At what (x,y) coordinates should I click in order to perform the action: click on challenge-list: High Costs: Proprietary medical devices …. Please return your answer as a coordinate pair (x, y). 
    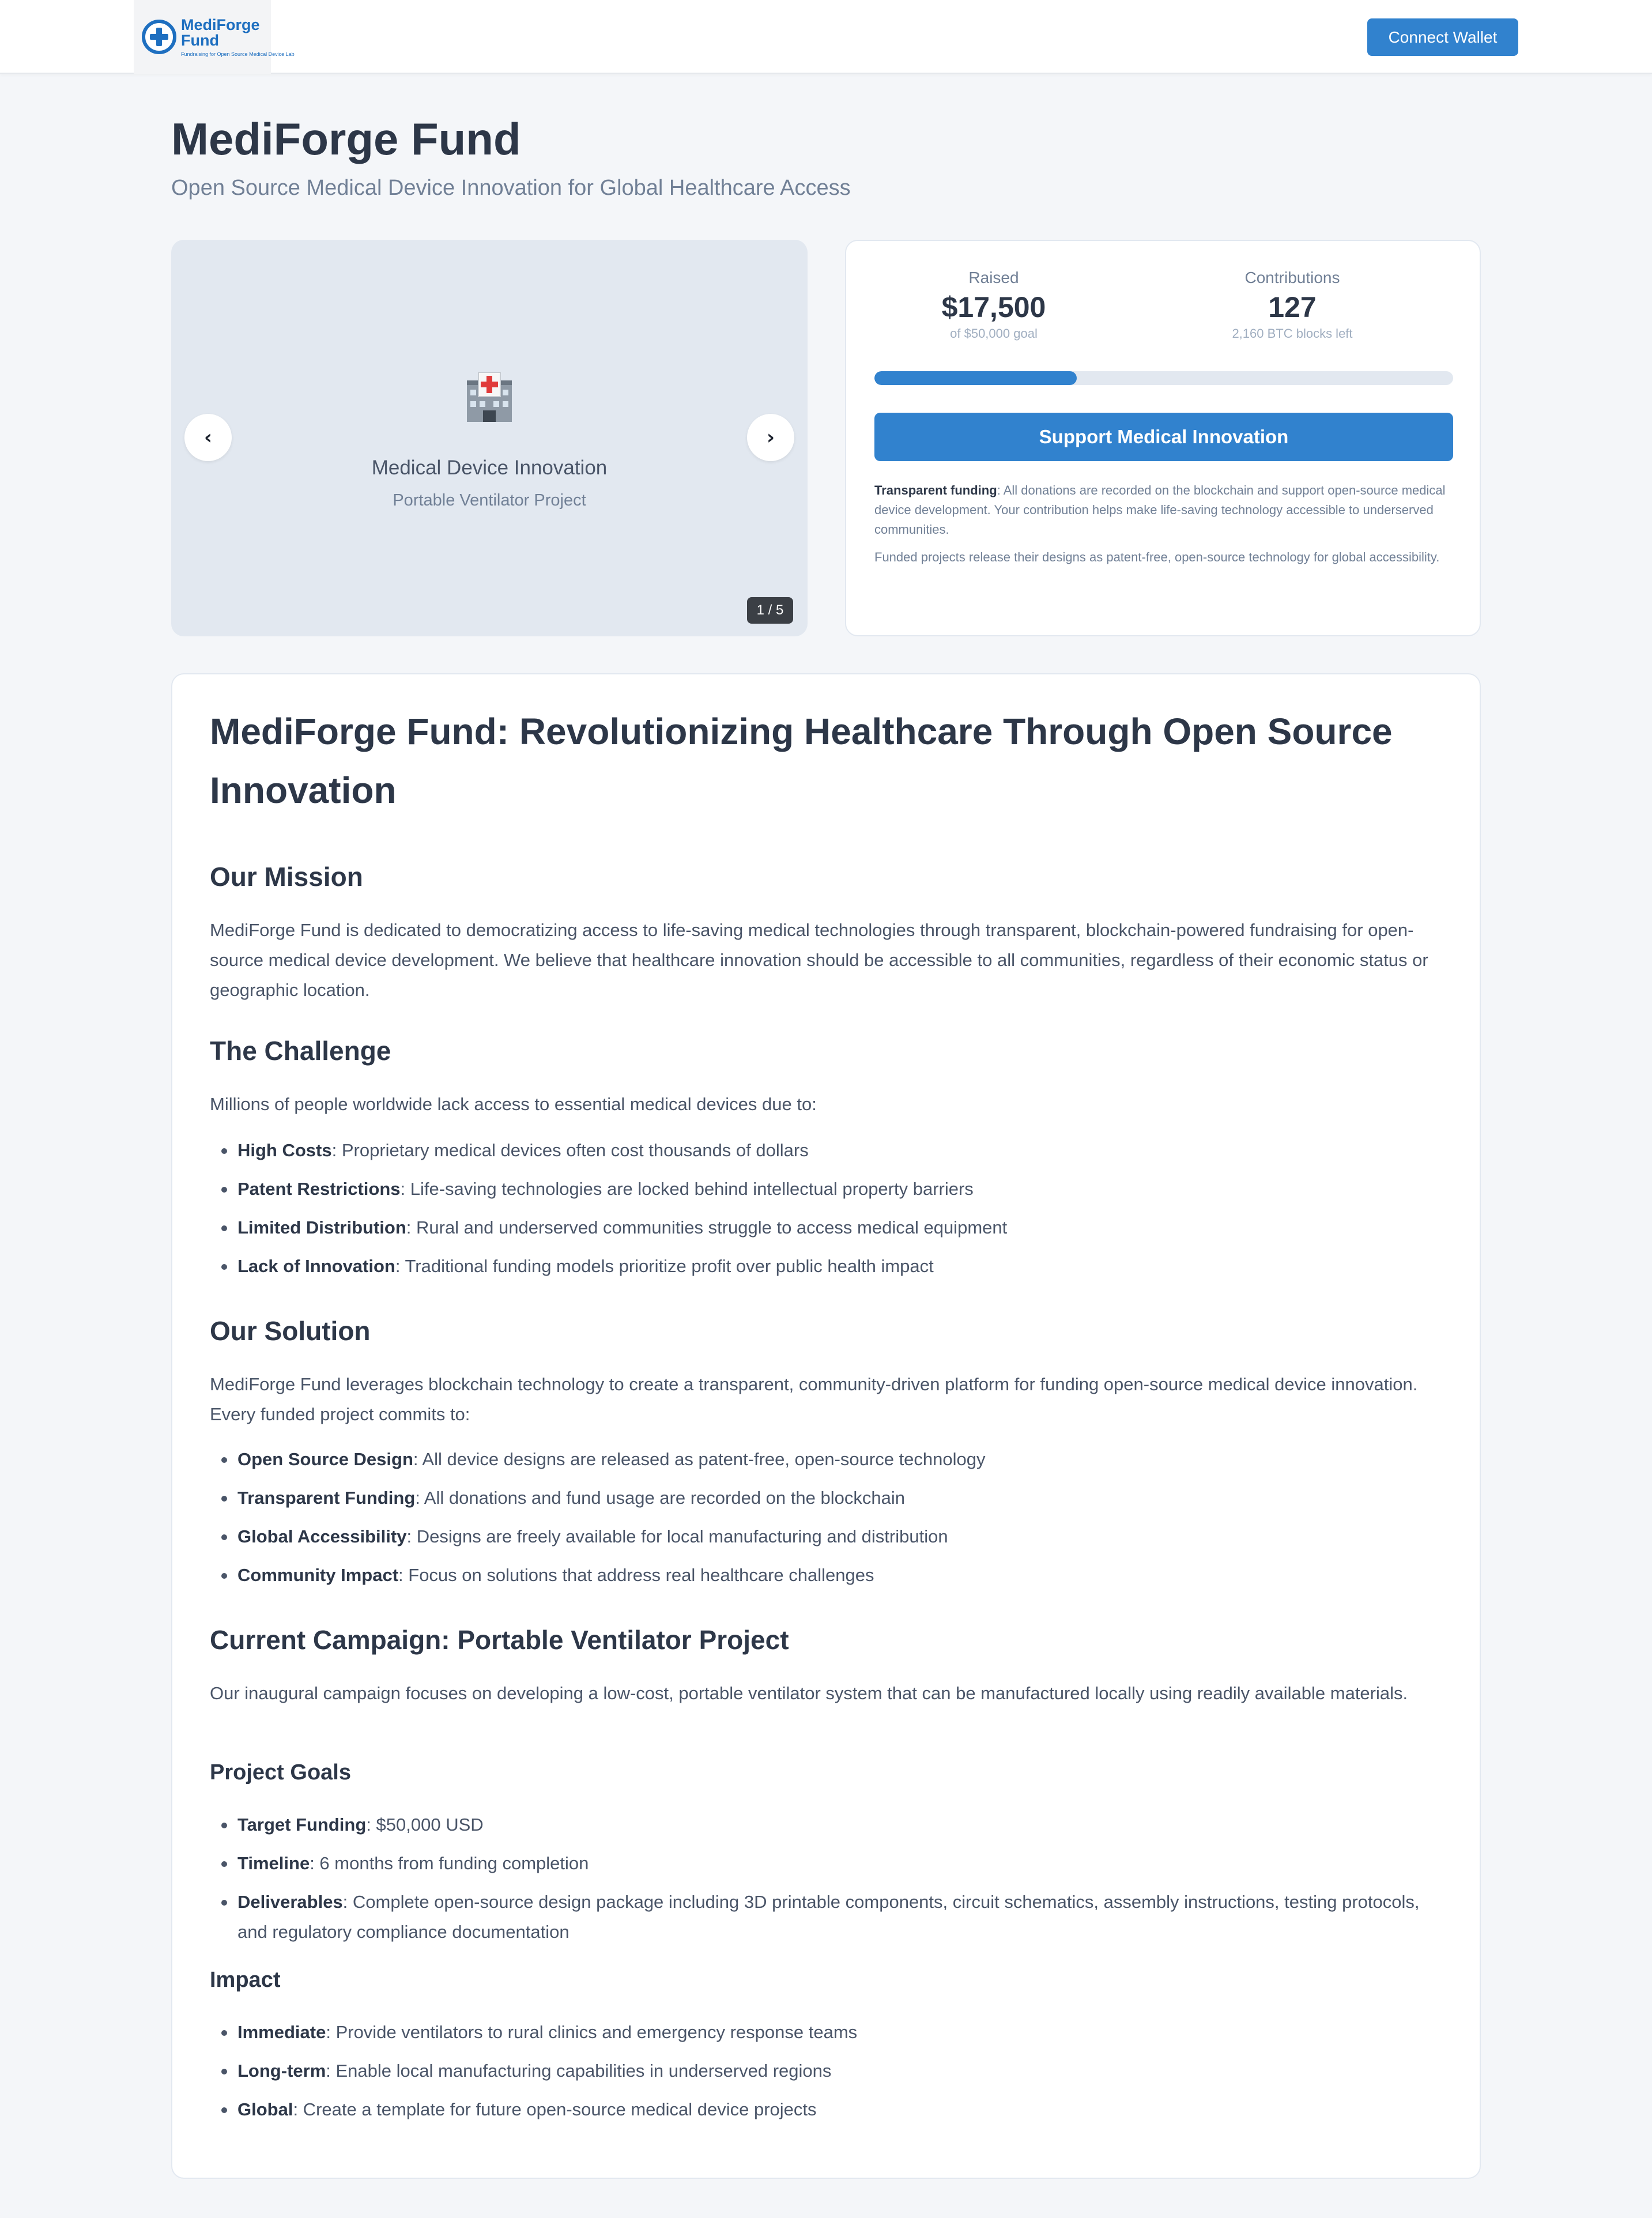
    Looking at the image, I should click on (827, 1213).